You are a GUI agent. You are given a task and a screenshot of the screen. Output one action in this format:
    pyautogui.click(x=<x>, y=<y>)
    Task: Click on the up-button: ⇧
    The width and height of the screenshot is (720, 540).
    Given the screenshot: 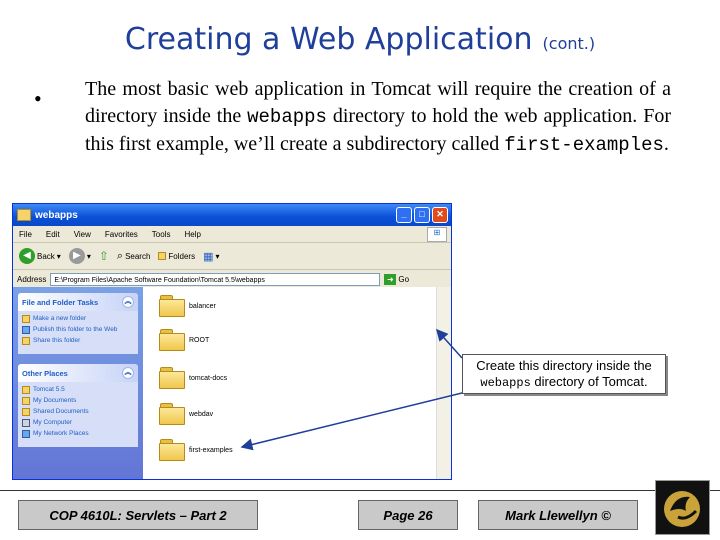 What is the action you would take?
    pyautogui.click(x=104, y=256)
    